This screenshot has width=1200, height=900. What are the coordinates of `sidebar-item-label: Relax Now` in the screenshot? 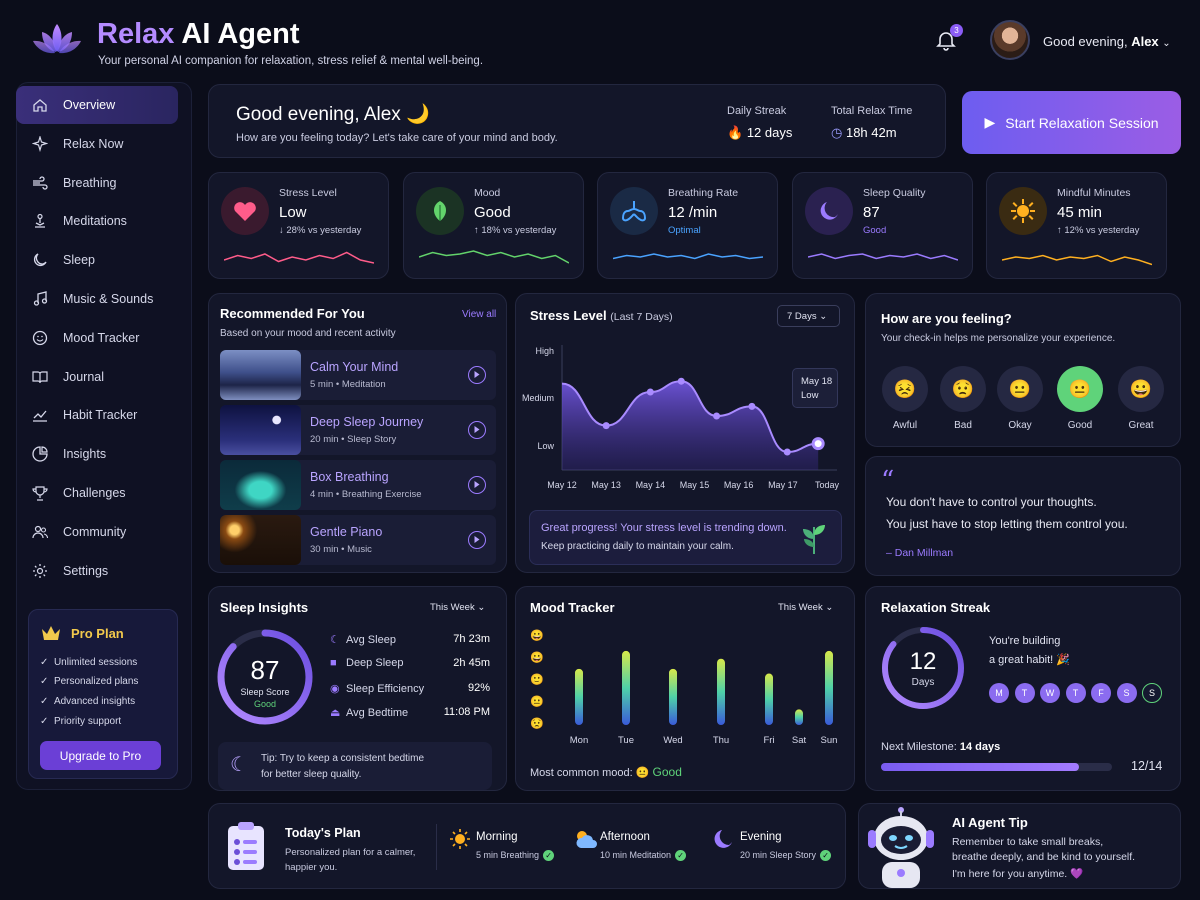 It's located at (93, 143).